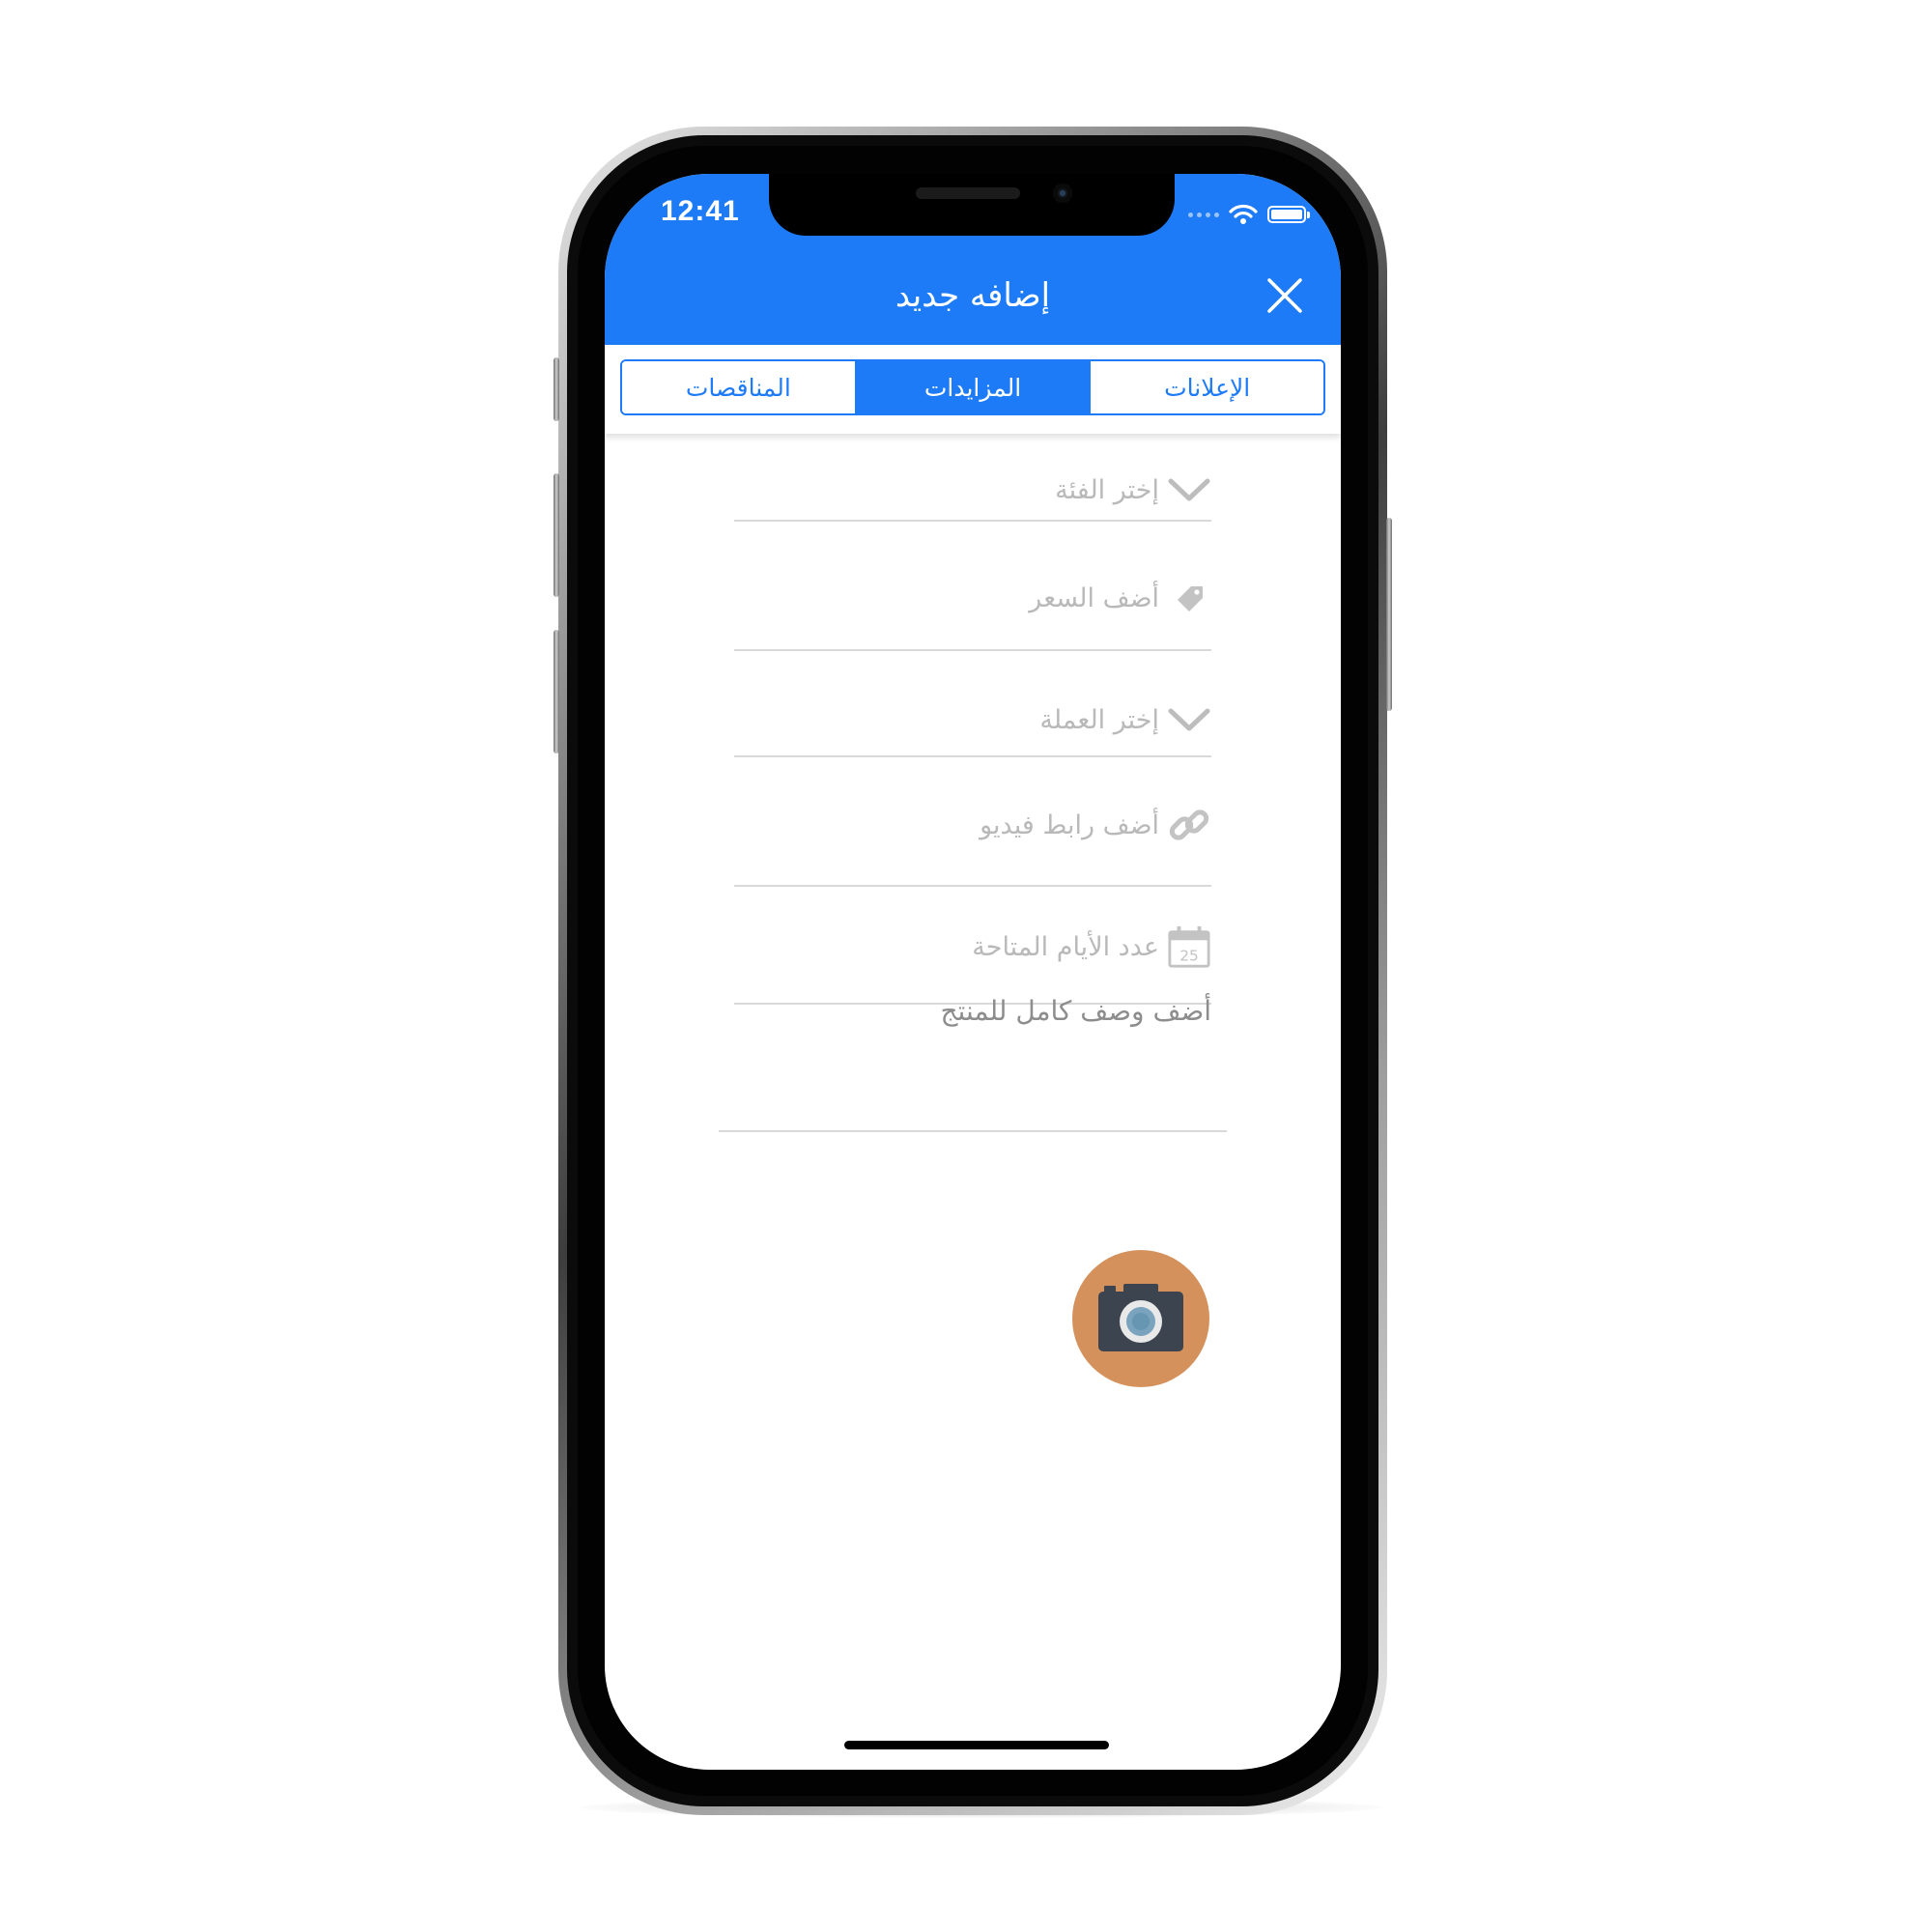 This screenshot has width=1932, height=1932. What do you see at coordinates (1389, 614) in the screenshot?
I see `power-button` at bounding box center [1389, 614].